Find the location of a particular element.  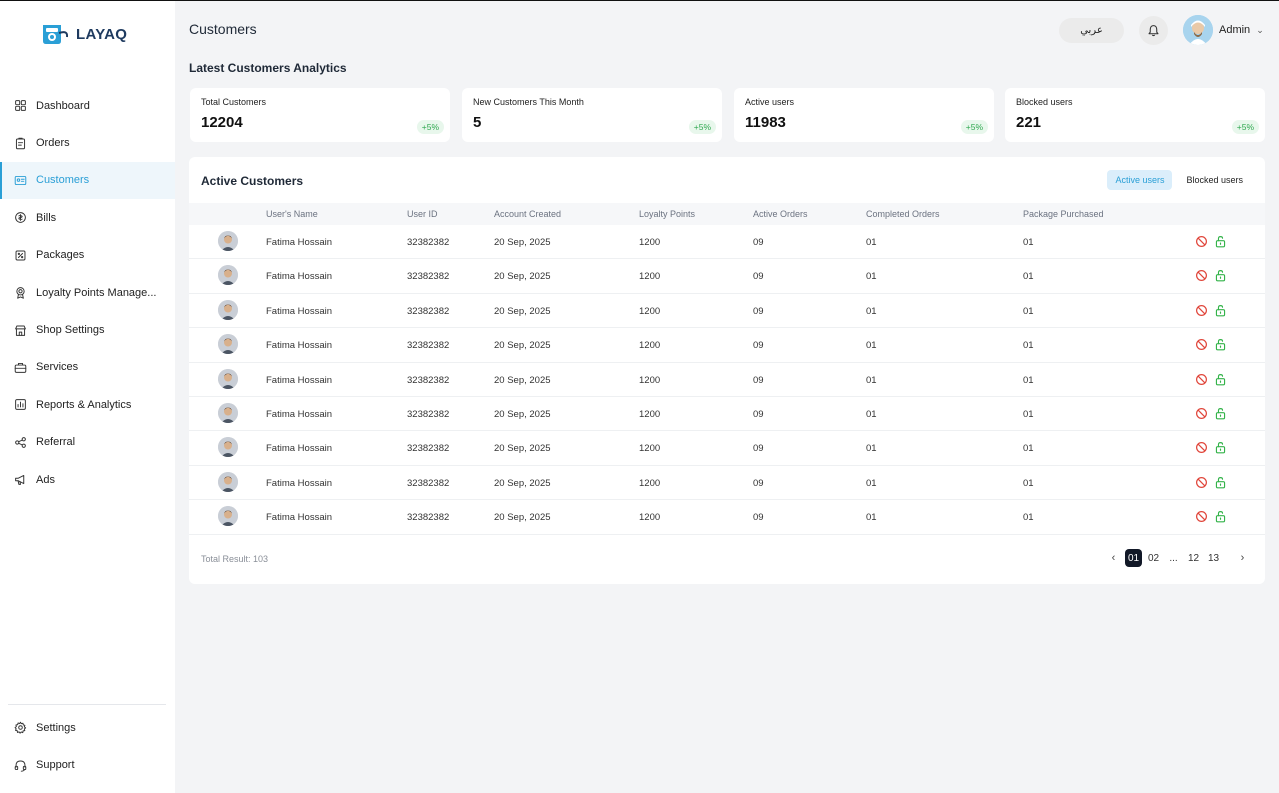

medal-icon is located at coordinates (20, 293).